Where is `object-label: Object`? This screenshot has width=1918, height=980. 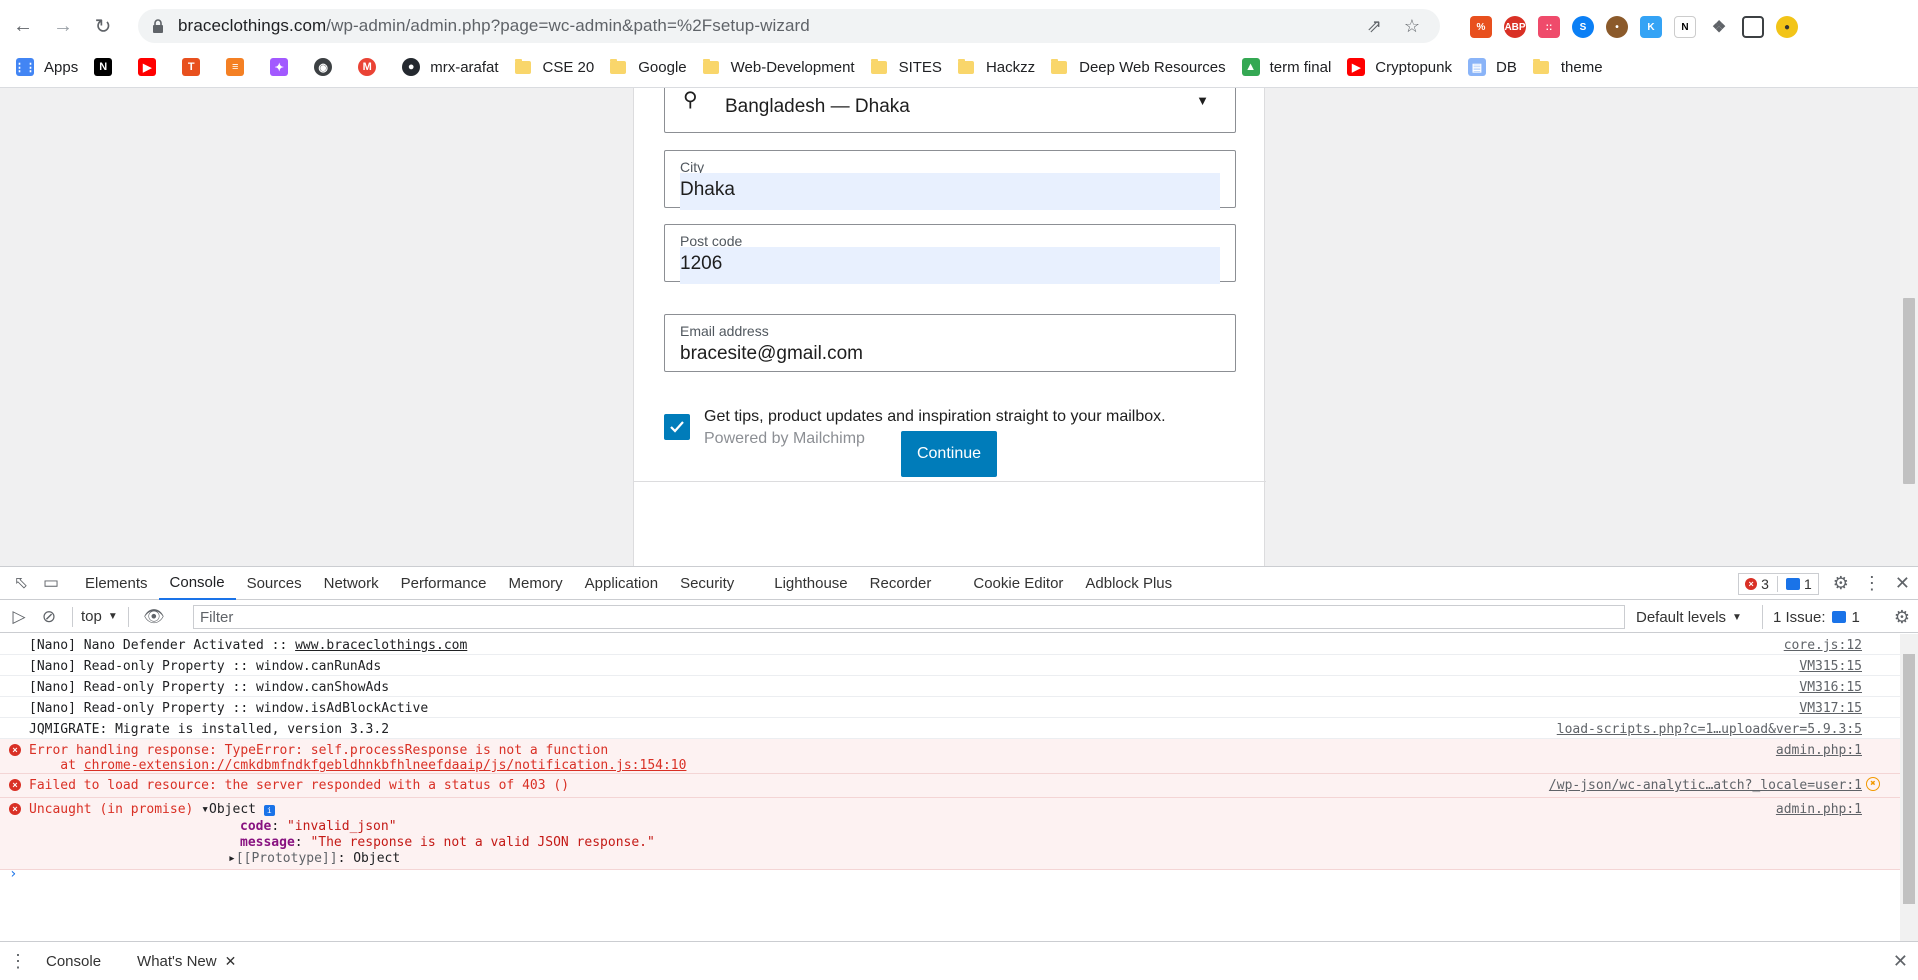
object-label: Object is located at coordinates (232, 809).